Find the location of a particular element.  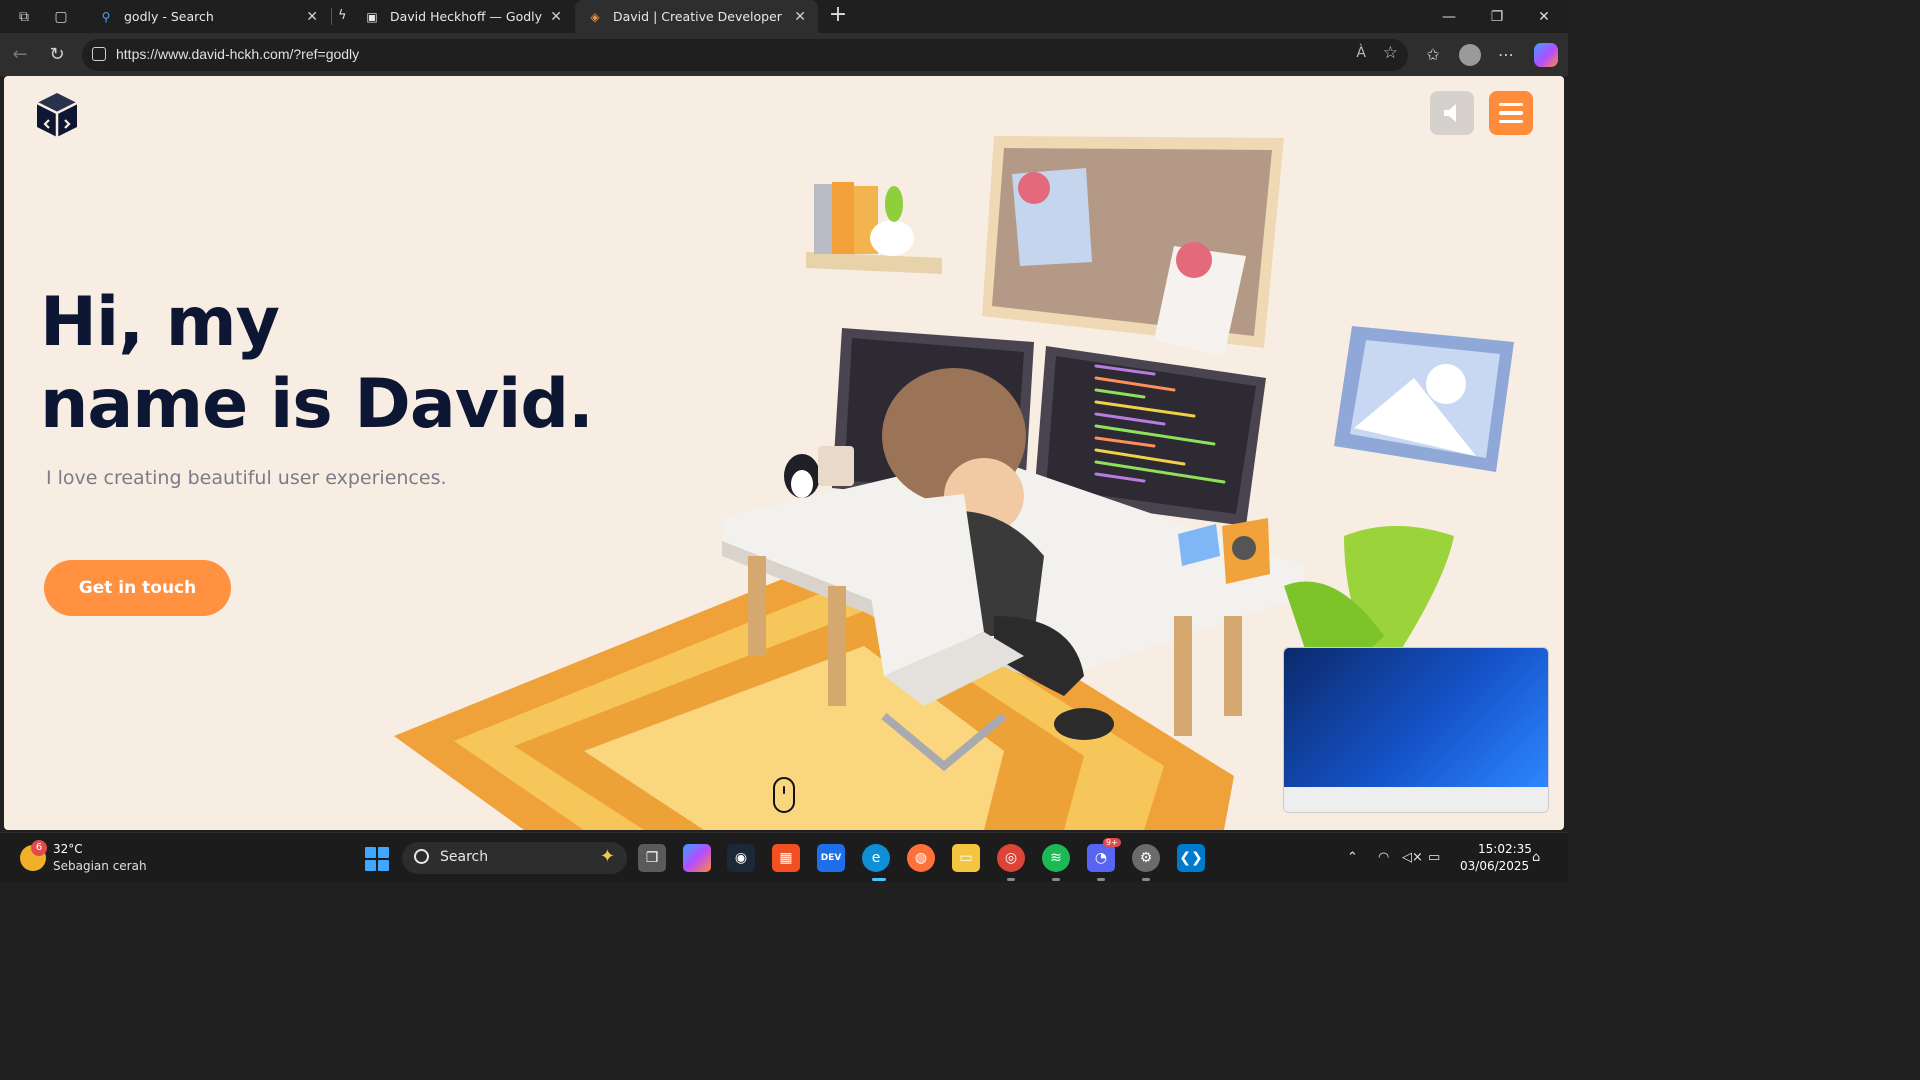

read-aloud-icon: À is located at coordinates (1361, 53).